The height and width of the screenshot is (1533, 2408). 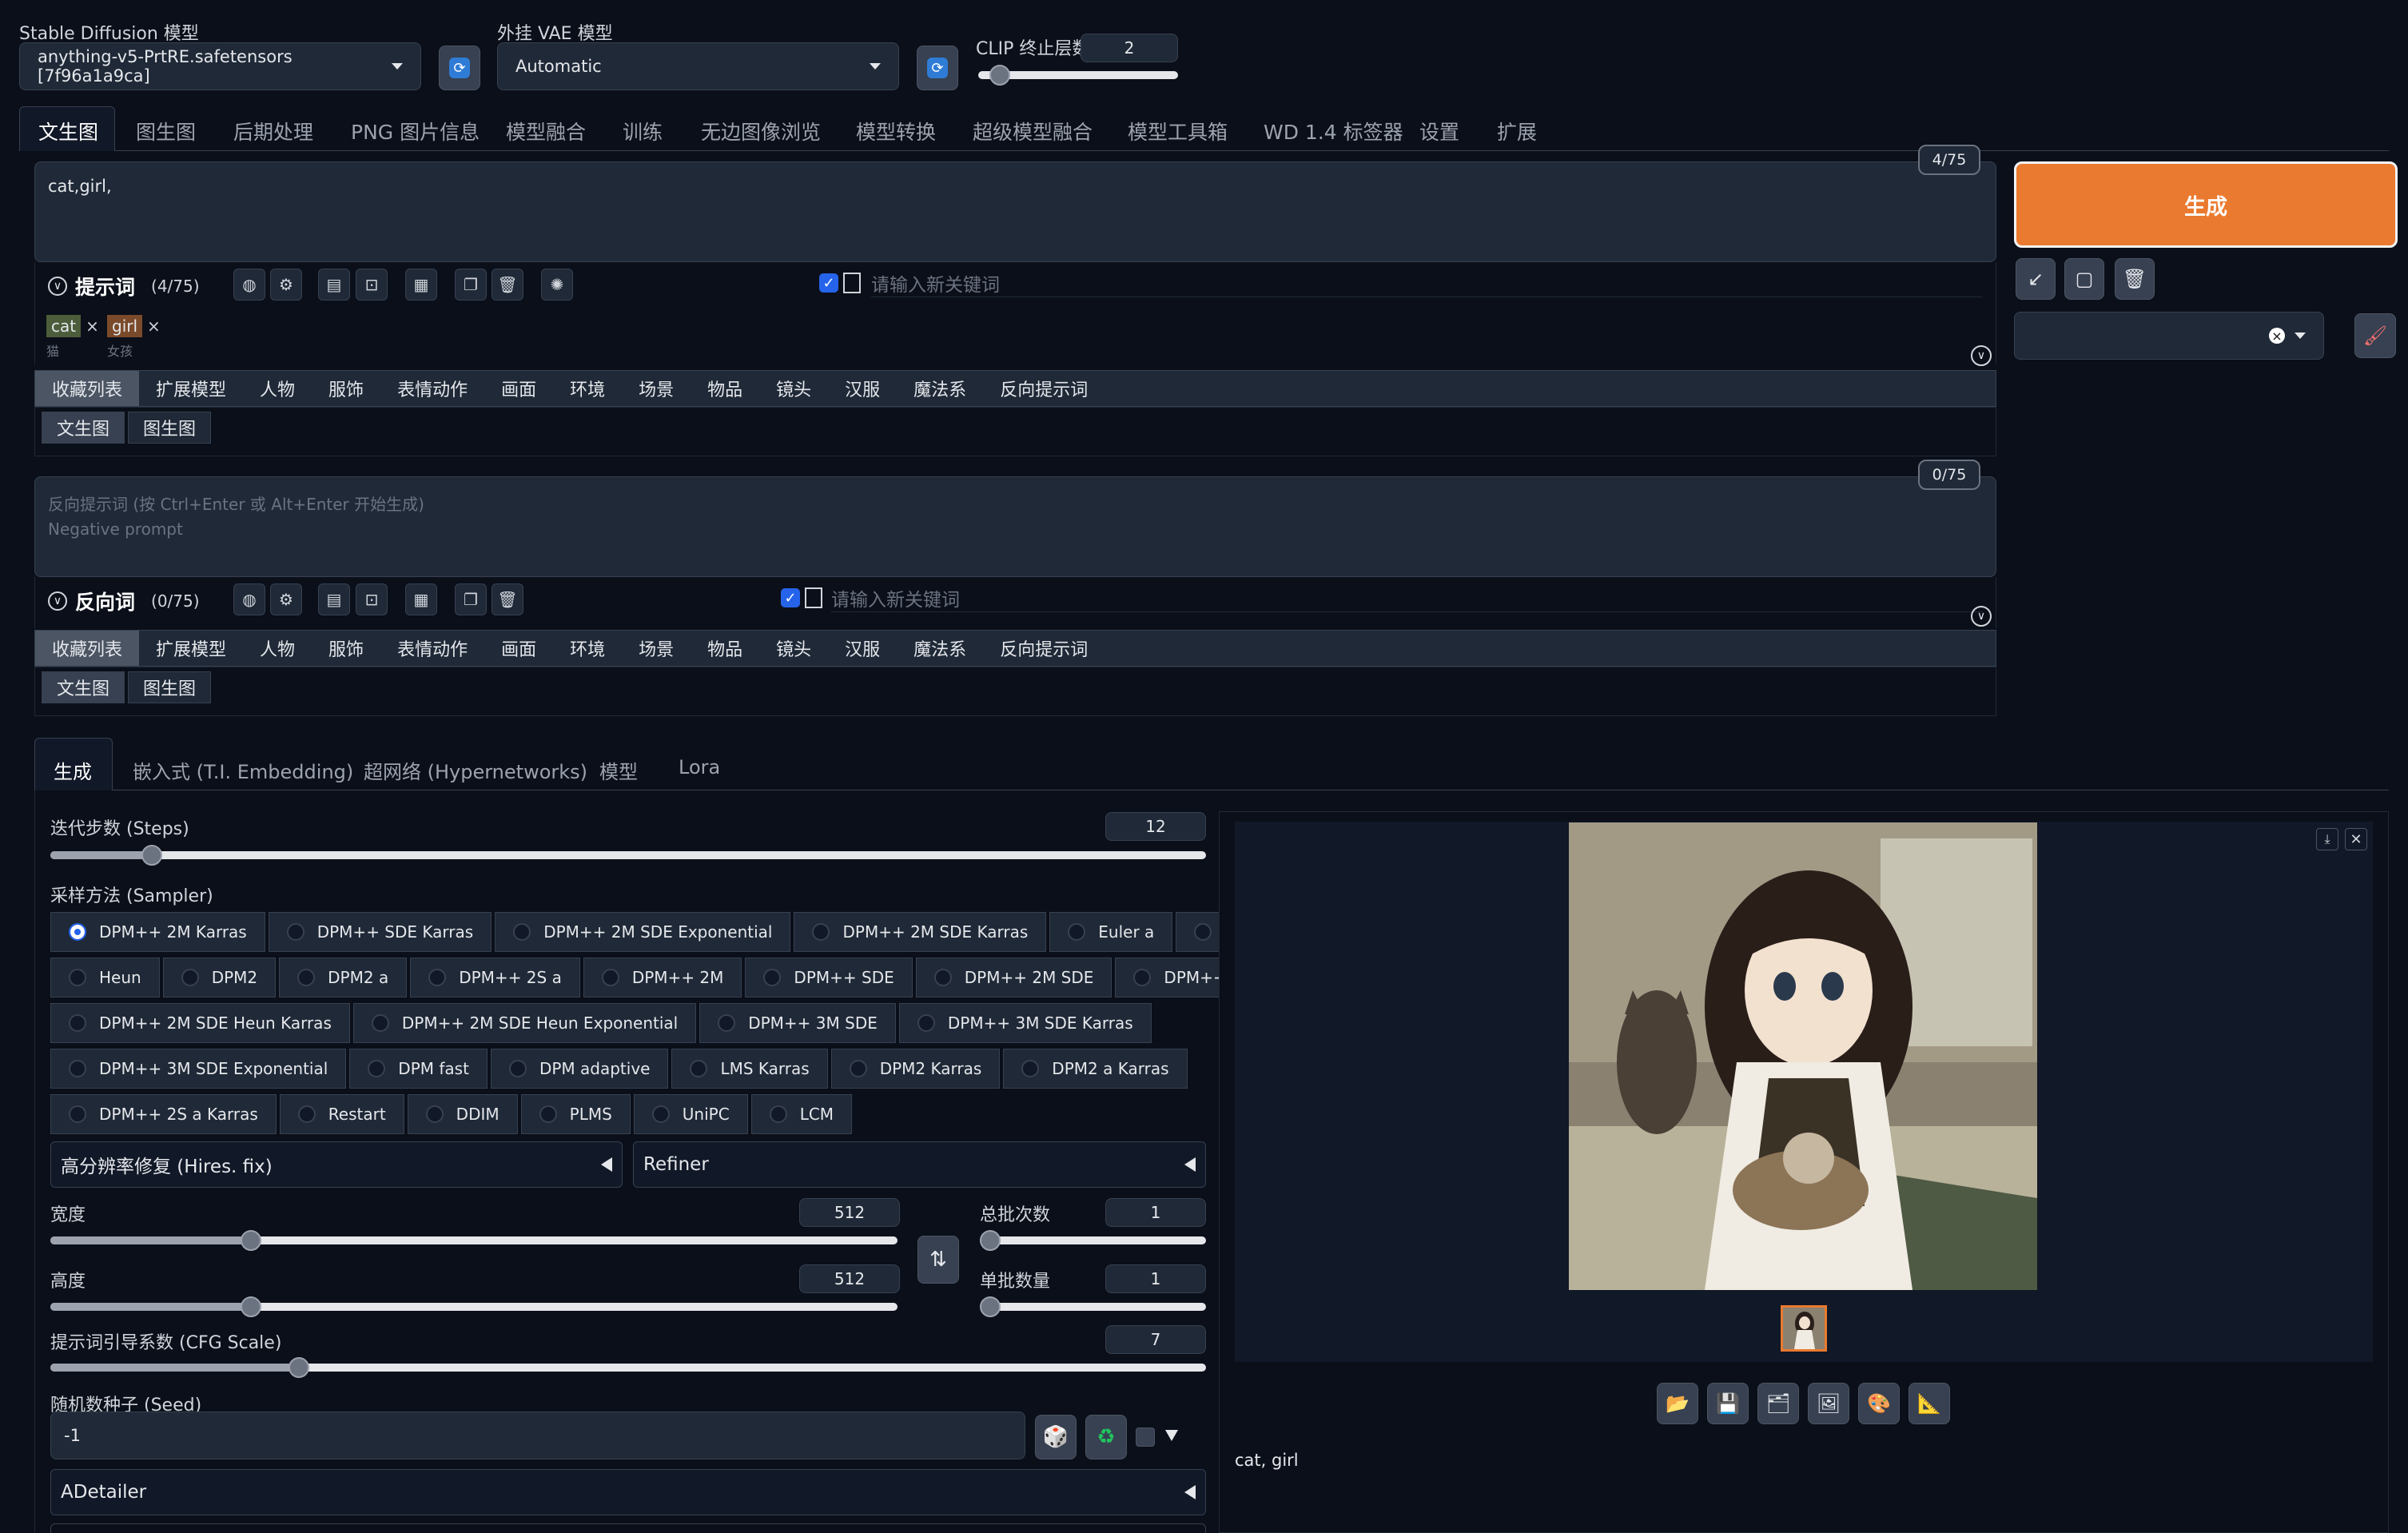 I want to click on sampler-option: LCM, so click(x=801, y=1114).